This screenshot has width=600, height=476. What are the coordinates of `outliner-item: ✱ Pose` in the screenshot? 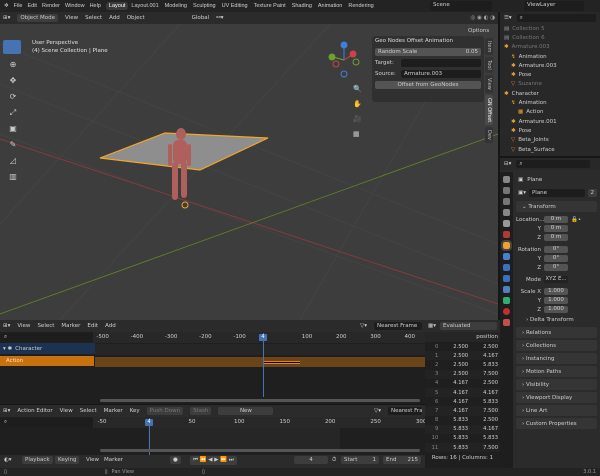 It's located at (550, 74).